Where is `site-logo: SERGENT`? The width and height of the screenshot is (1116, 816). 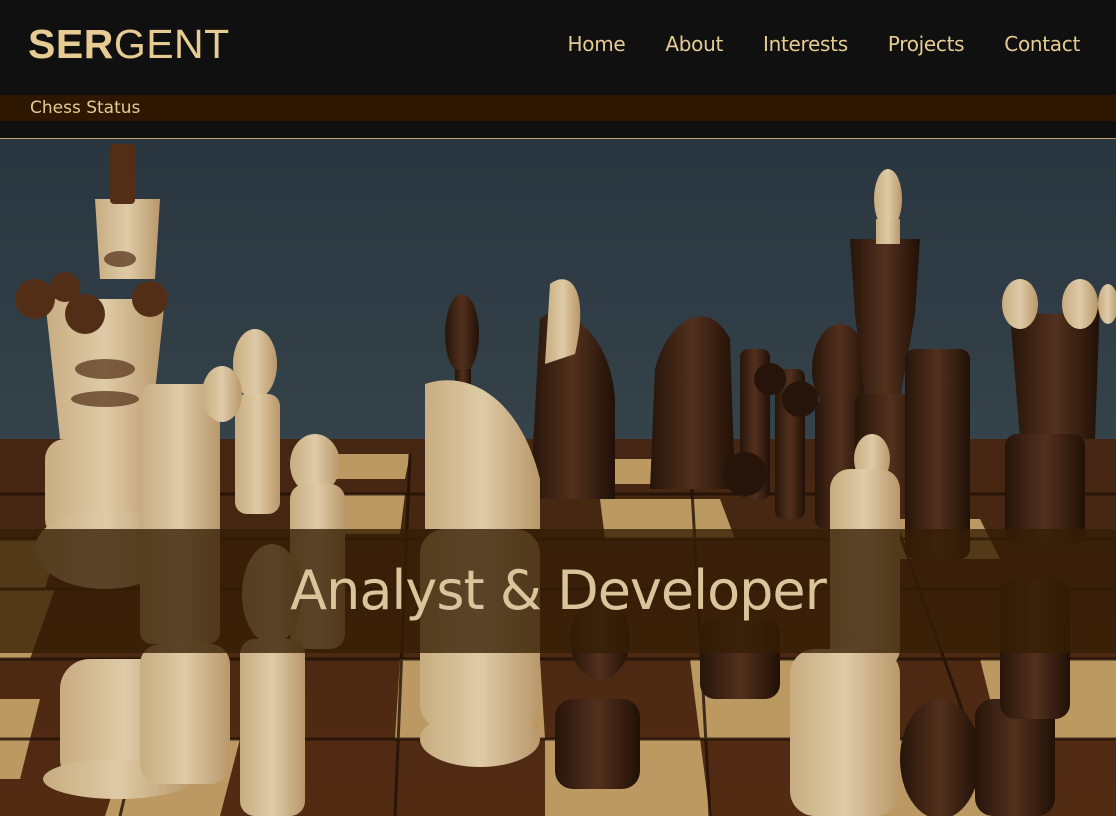 site-logo: SERGENT is located at coordinates (129, 44).